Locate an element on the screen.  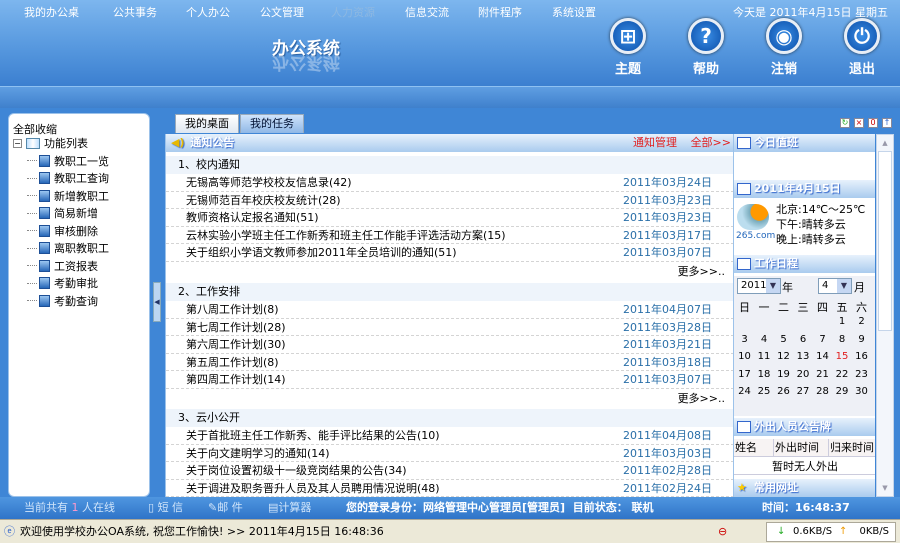
notice-title: 教师资格认定报名通知(51) is located at coordinates (252, 217).